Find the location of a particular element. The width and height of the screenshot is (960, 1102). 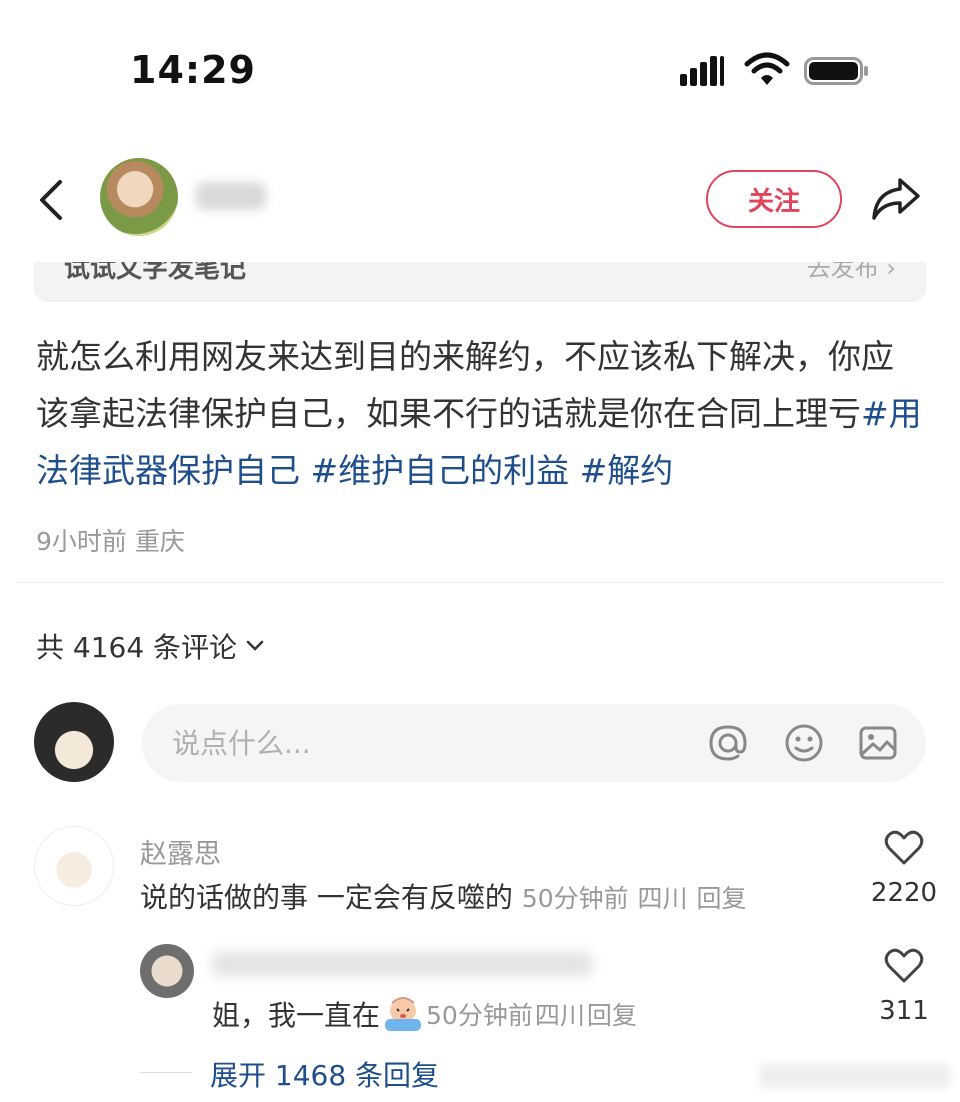

comment-count-toggle: 共 4164 条评论 is located at coordinates (150, 646).